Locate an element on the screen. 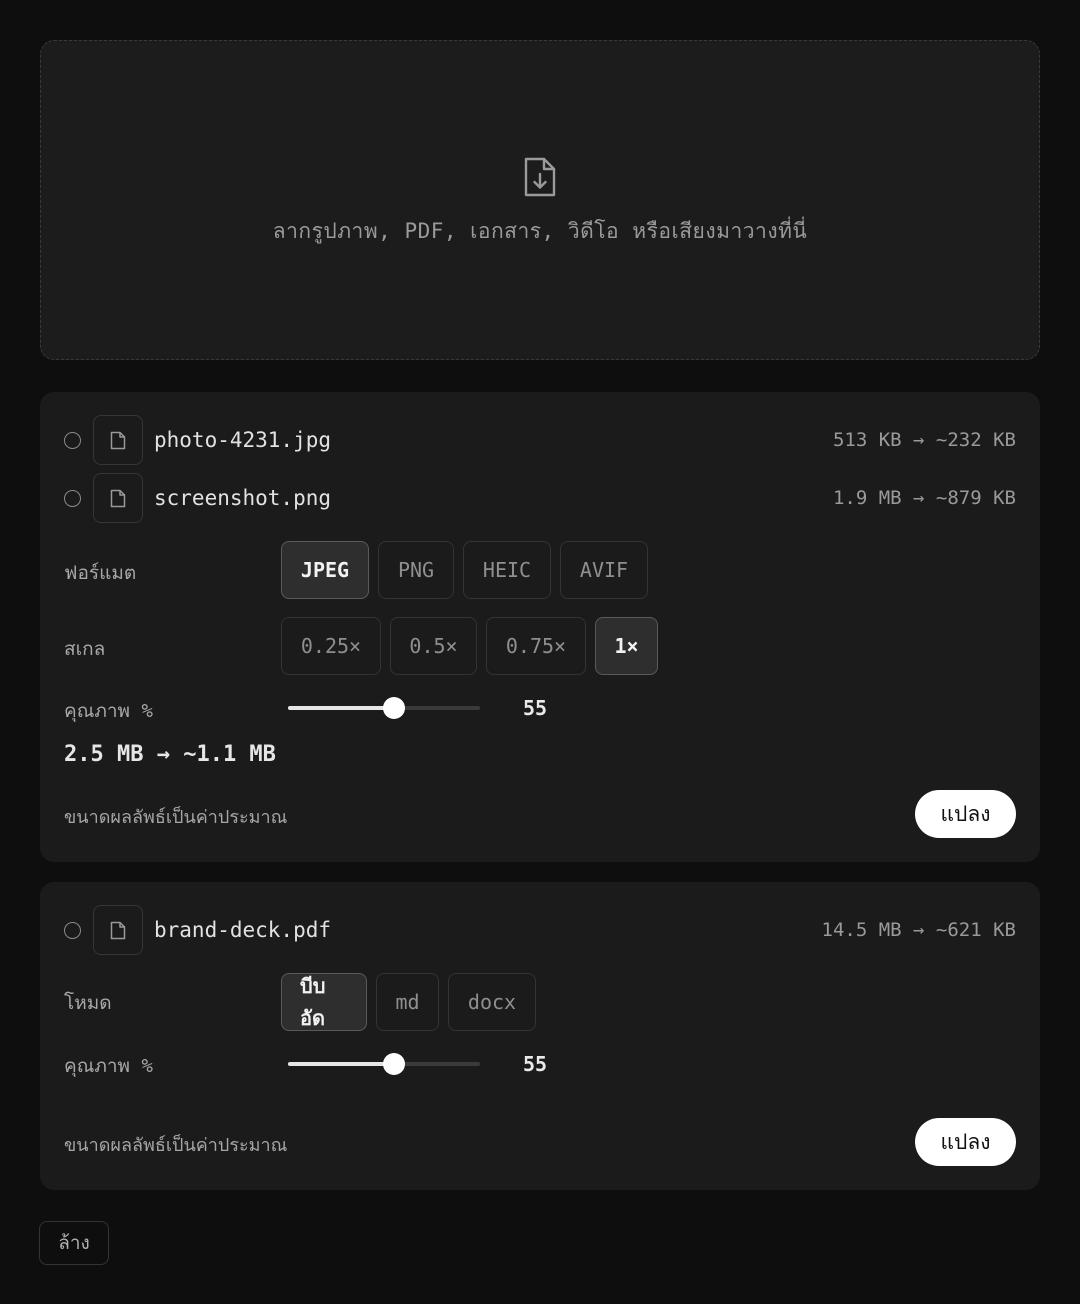 Image resolution: width=1080 pixels, height=1304 pixels. scale-options: 0.25× 0.5× 0.75× 1× is located at coordinates (469, 646).